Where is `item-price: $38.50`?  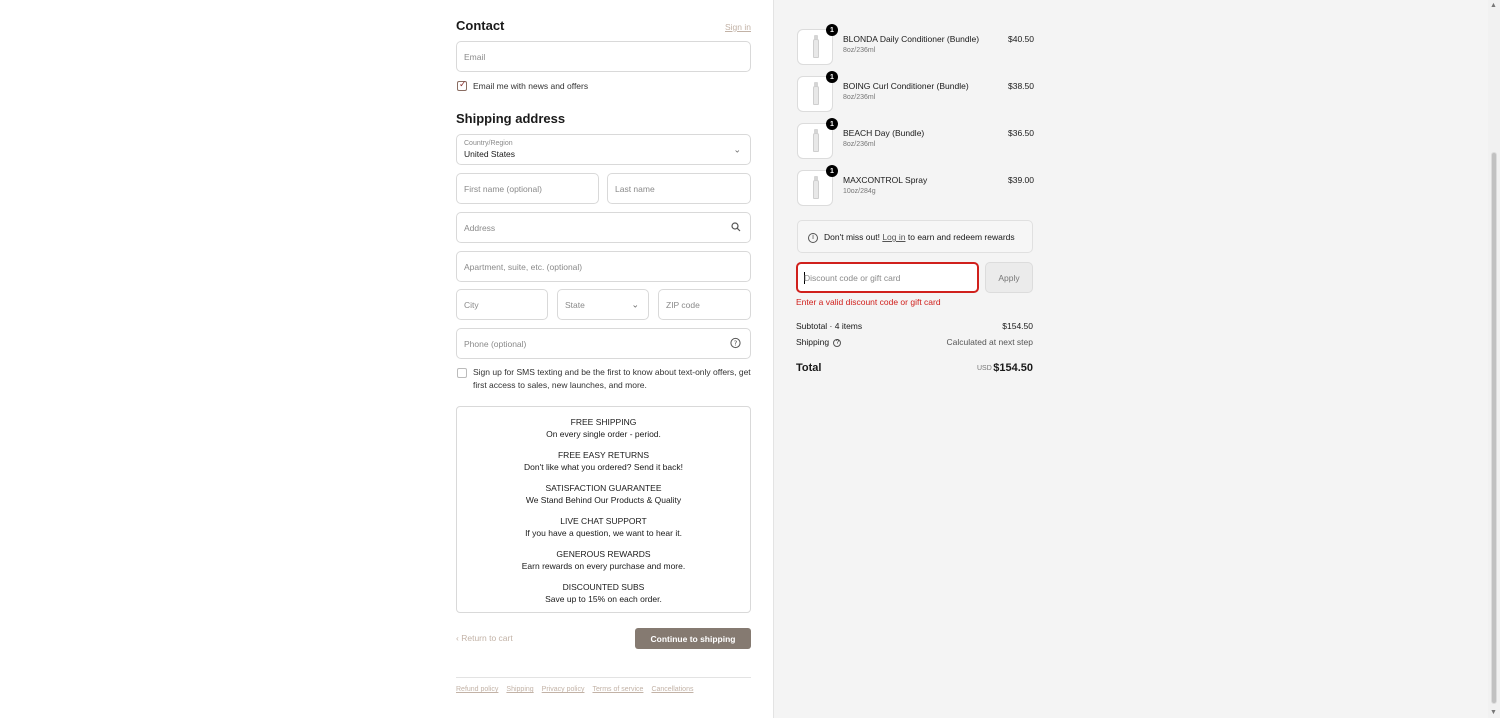
item-price: $38.50 is located at coordinates (1021, 86).